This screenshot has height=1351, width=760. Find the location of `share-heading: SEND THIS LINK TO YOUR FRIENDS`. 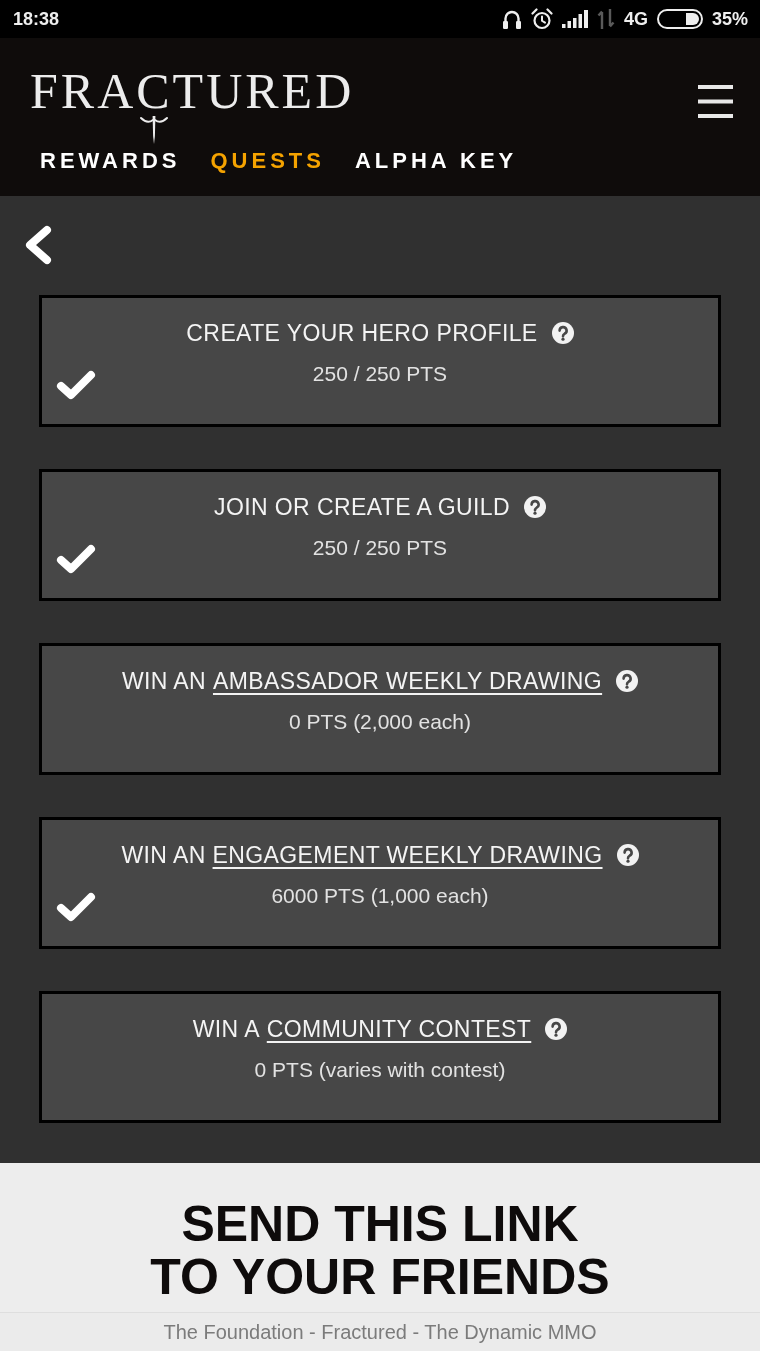

share-heading: SEND THIS LINK TO YOUR FRIENDS is located at coordinates (380, 1250).